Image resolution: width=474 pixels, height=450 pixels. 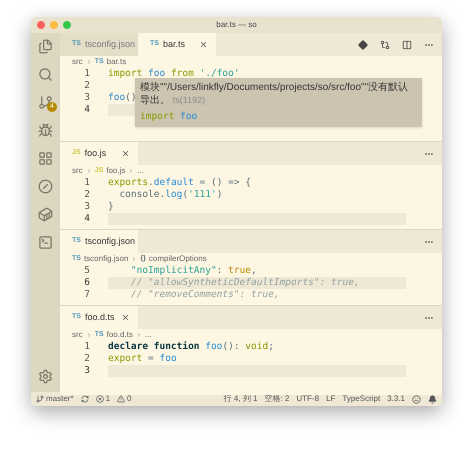 I want to click on breadcrumb-item: compilerOptions, so click(x=177, y=259).